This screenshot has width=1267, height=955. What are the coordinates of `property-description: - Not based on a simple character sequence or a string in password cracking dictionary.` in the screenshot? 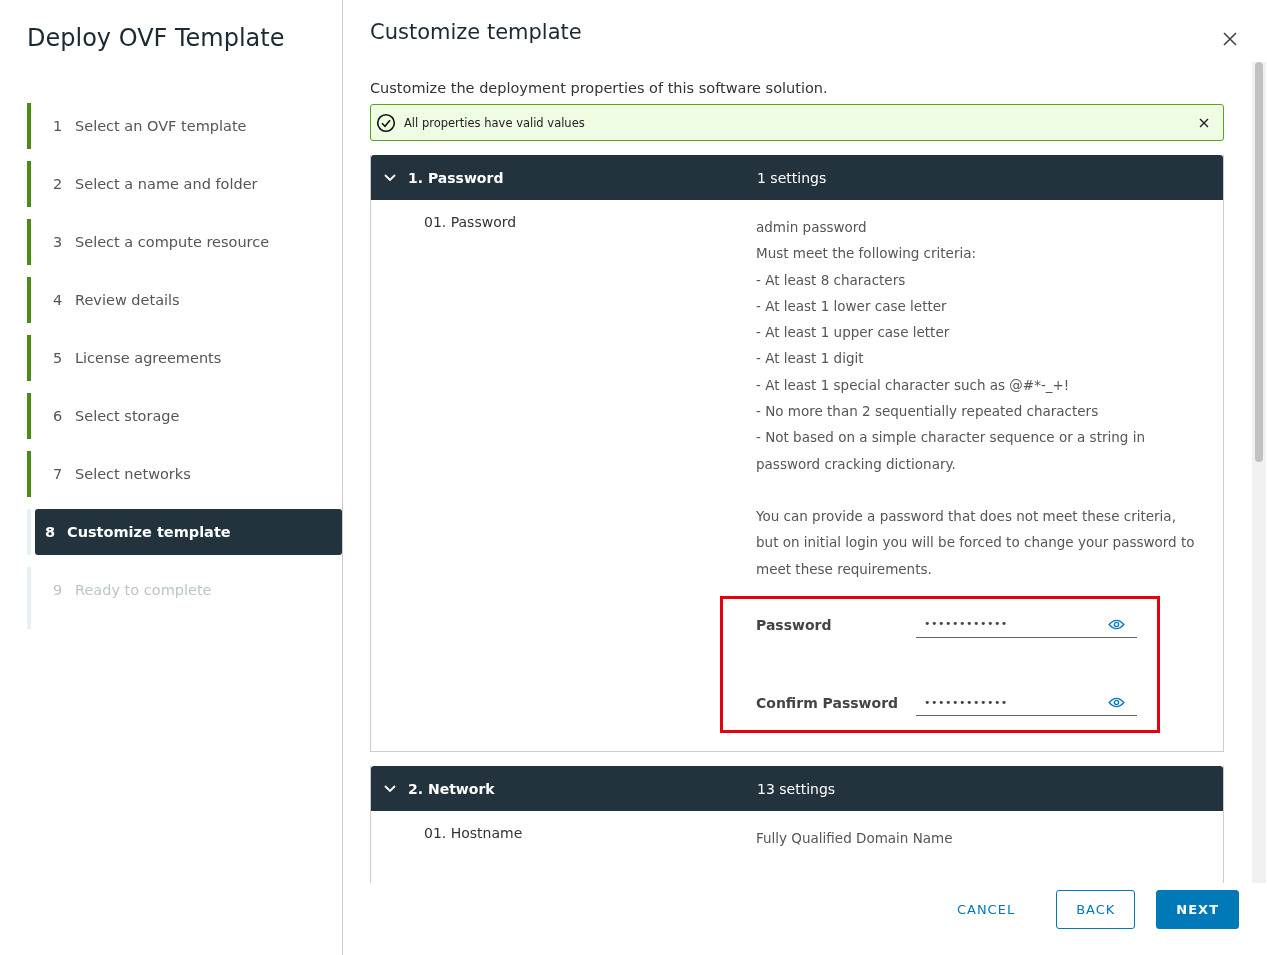 It's located at (951, 451).